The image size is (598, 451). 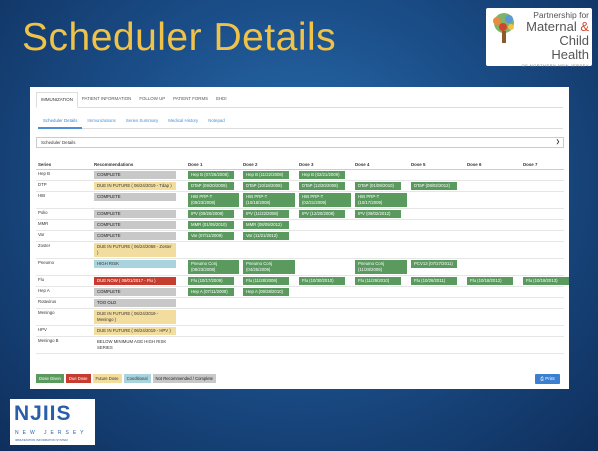 I want to click on print-button: ⎙ Print, so click(x=547, y=379).